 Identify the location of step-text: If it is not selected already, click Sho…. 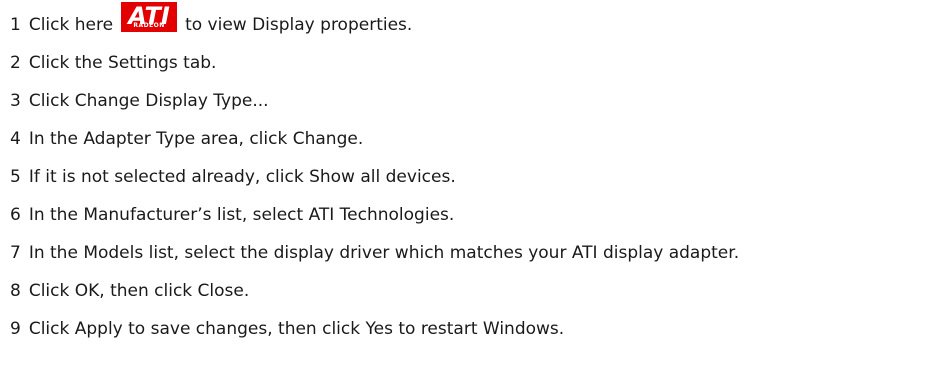
(242, 177).